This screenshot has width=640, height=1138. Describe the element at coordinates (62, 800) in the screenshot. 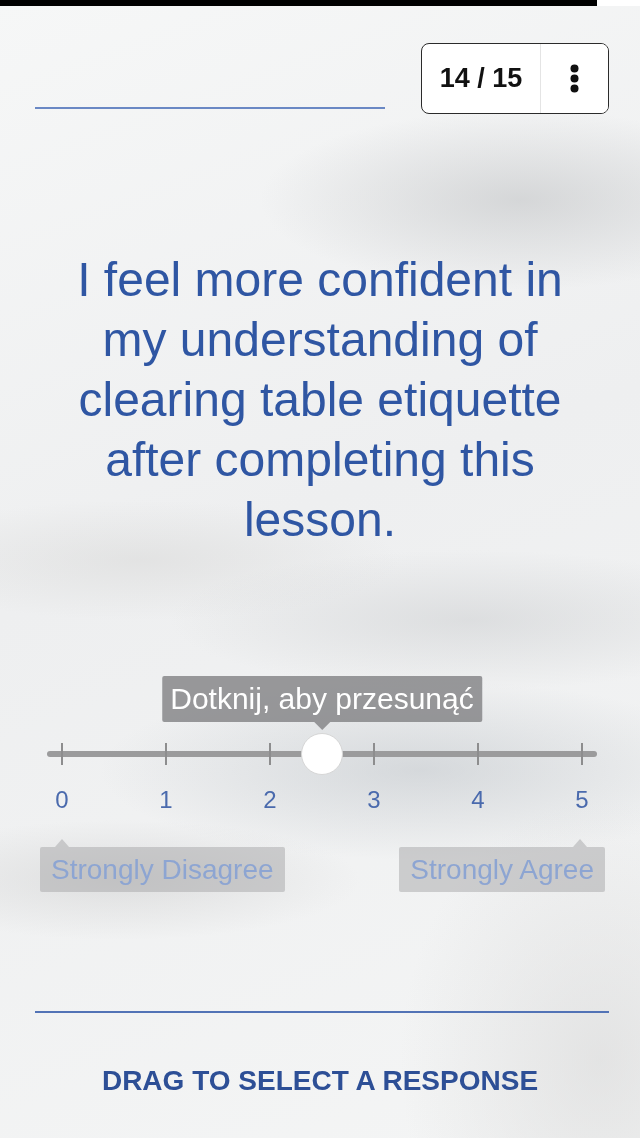

I see `scale-number: 0` at that location.